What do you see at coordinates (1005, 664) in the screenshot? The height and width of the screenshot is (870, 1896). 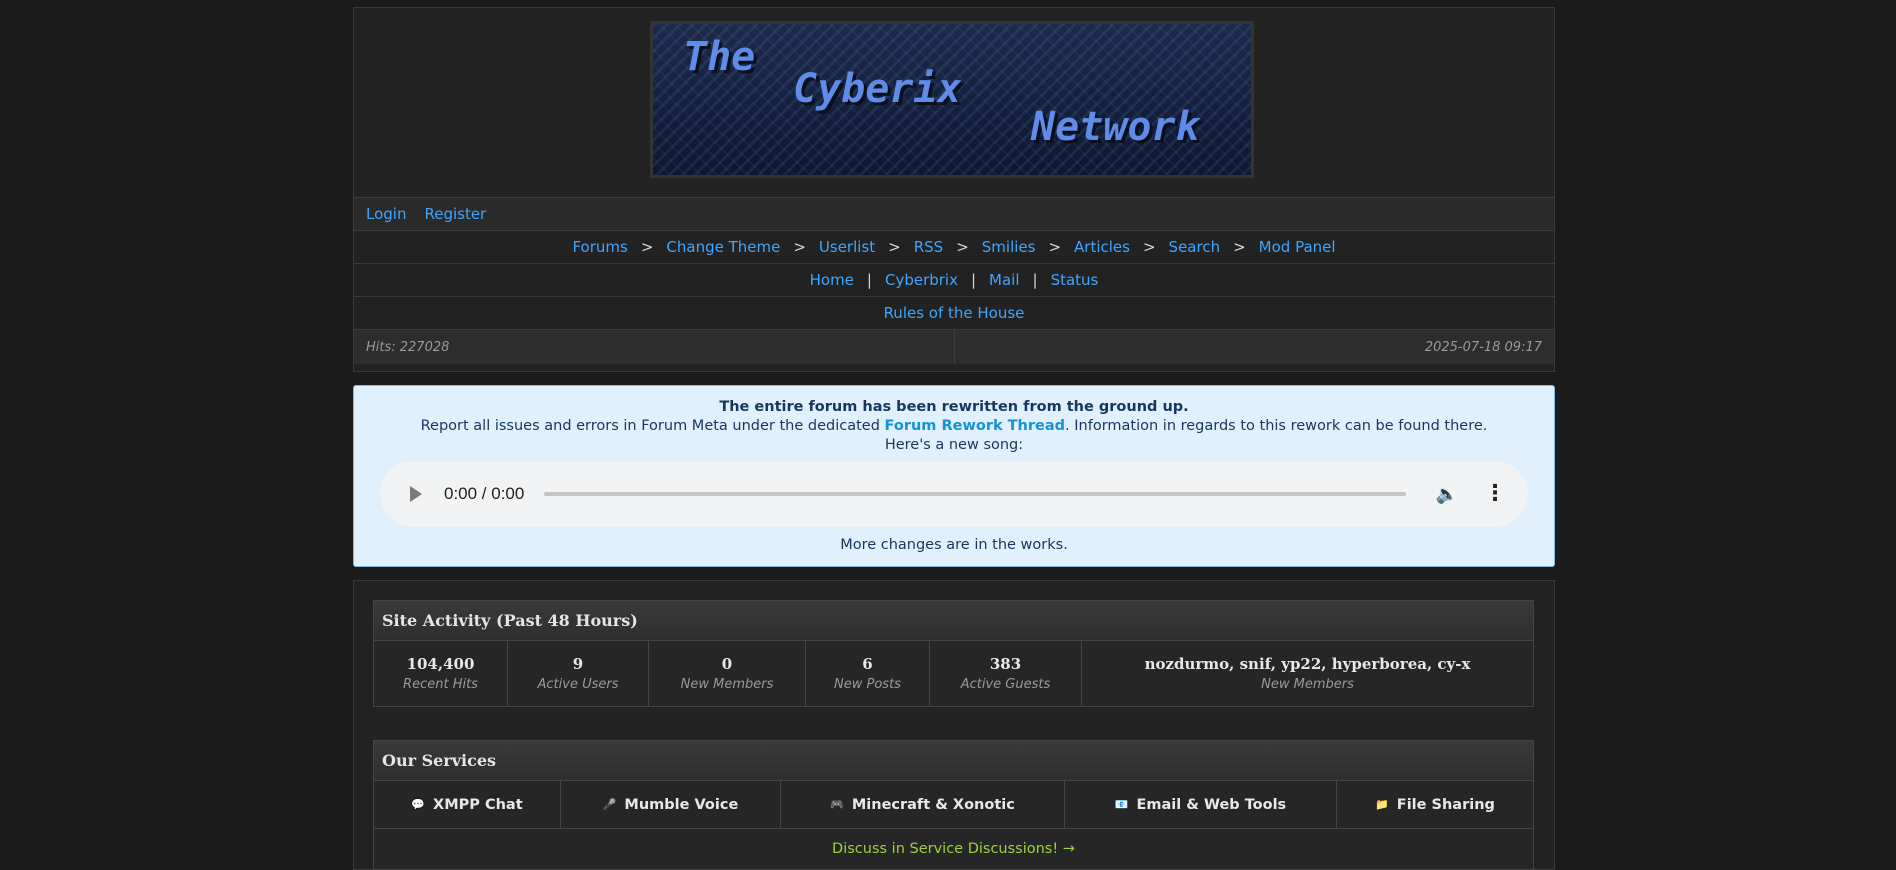 I see `stat-value: 383` at bounding box center [1005, 664].